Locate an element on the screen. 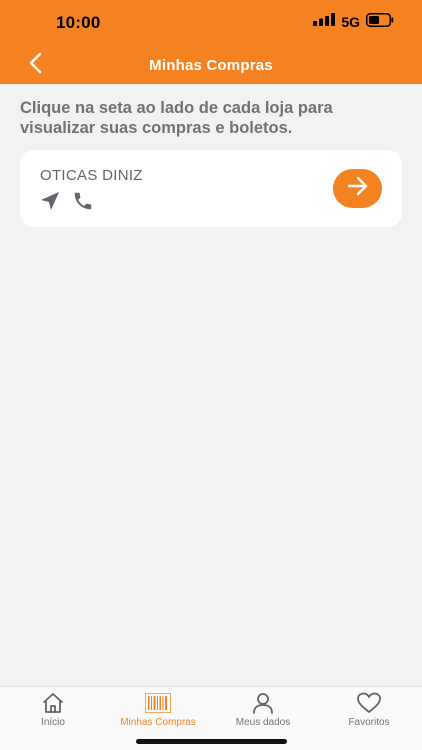 This screenshot has width=422, height=750. tab-favoritos: Favoritos is located at coordinates (369, 712).